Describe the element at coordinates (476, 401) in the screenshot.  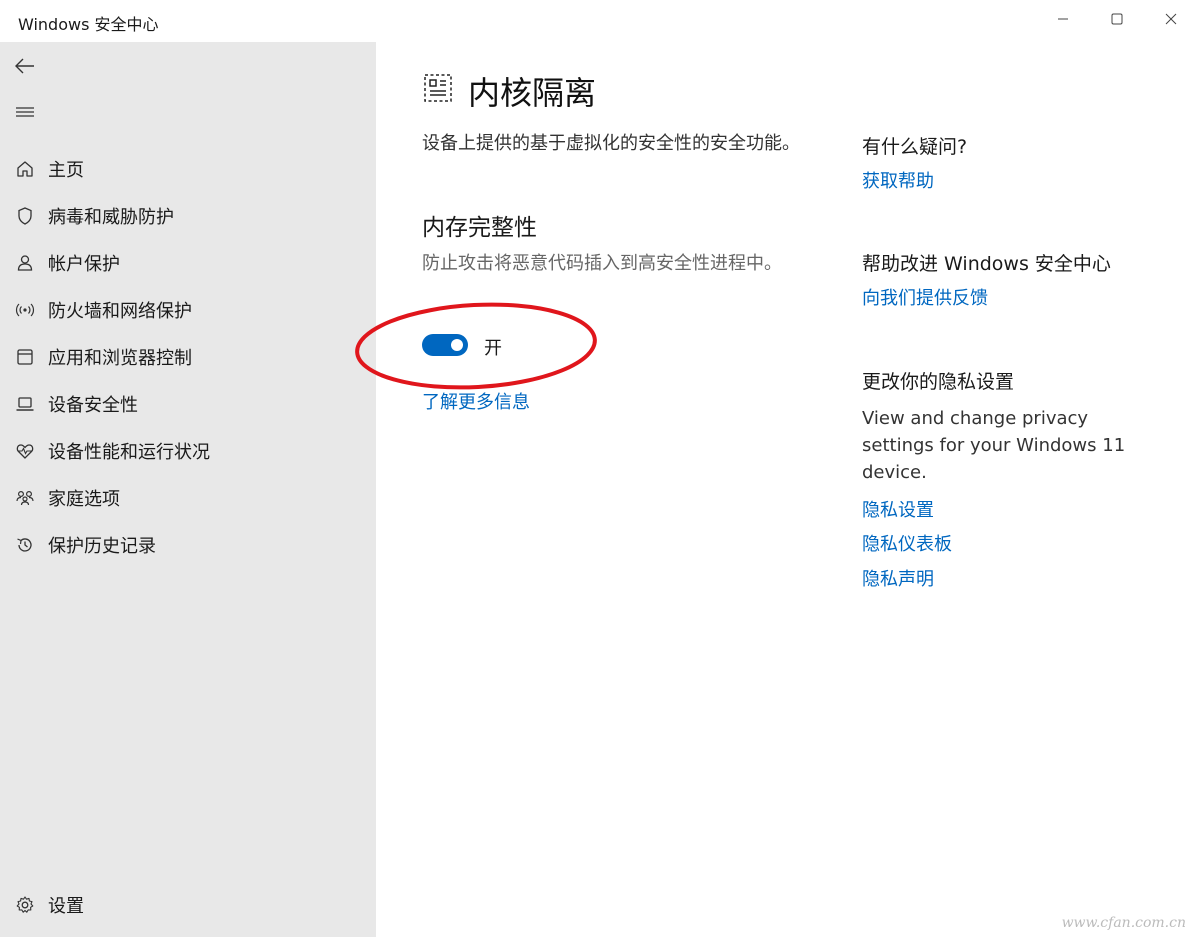
I see `learn-more-link: 了解更多信息` at that location.